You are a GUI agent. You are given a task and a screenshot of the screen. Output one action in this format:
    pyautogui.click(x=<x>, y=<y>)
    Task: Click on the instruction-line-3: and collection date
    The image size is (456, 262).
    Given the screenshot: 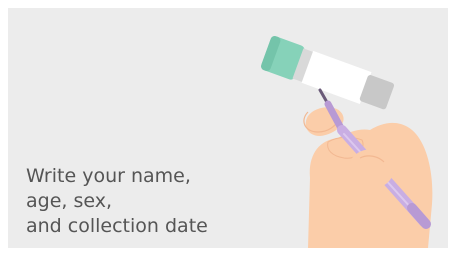 What is the action you would take?
    pyautogui.click(x=117, y=226)
    